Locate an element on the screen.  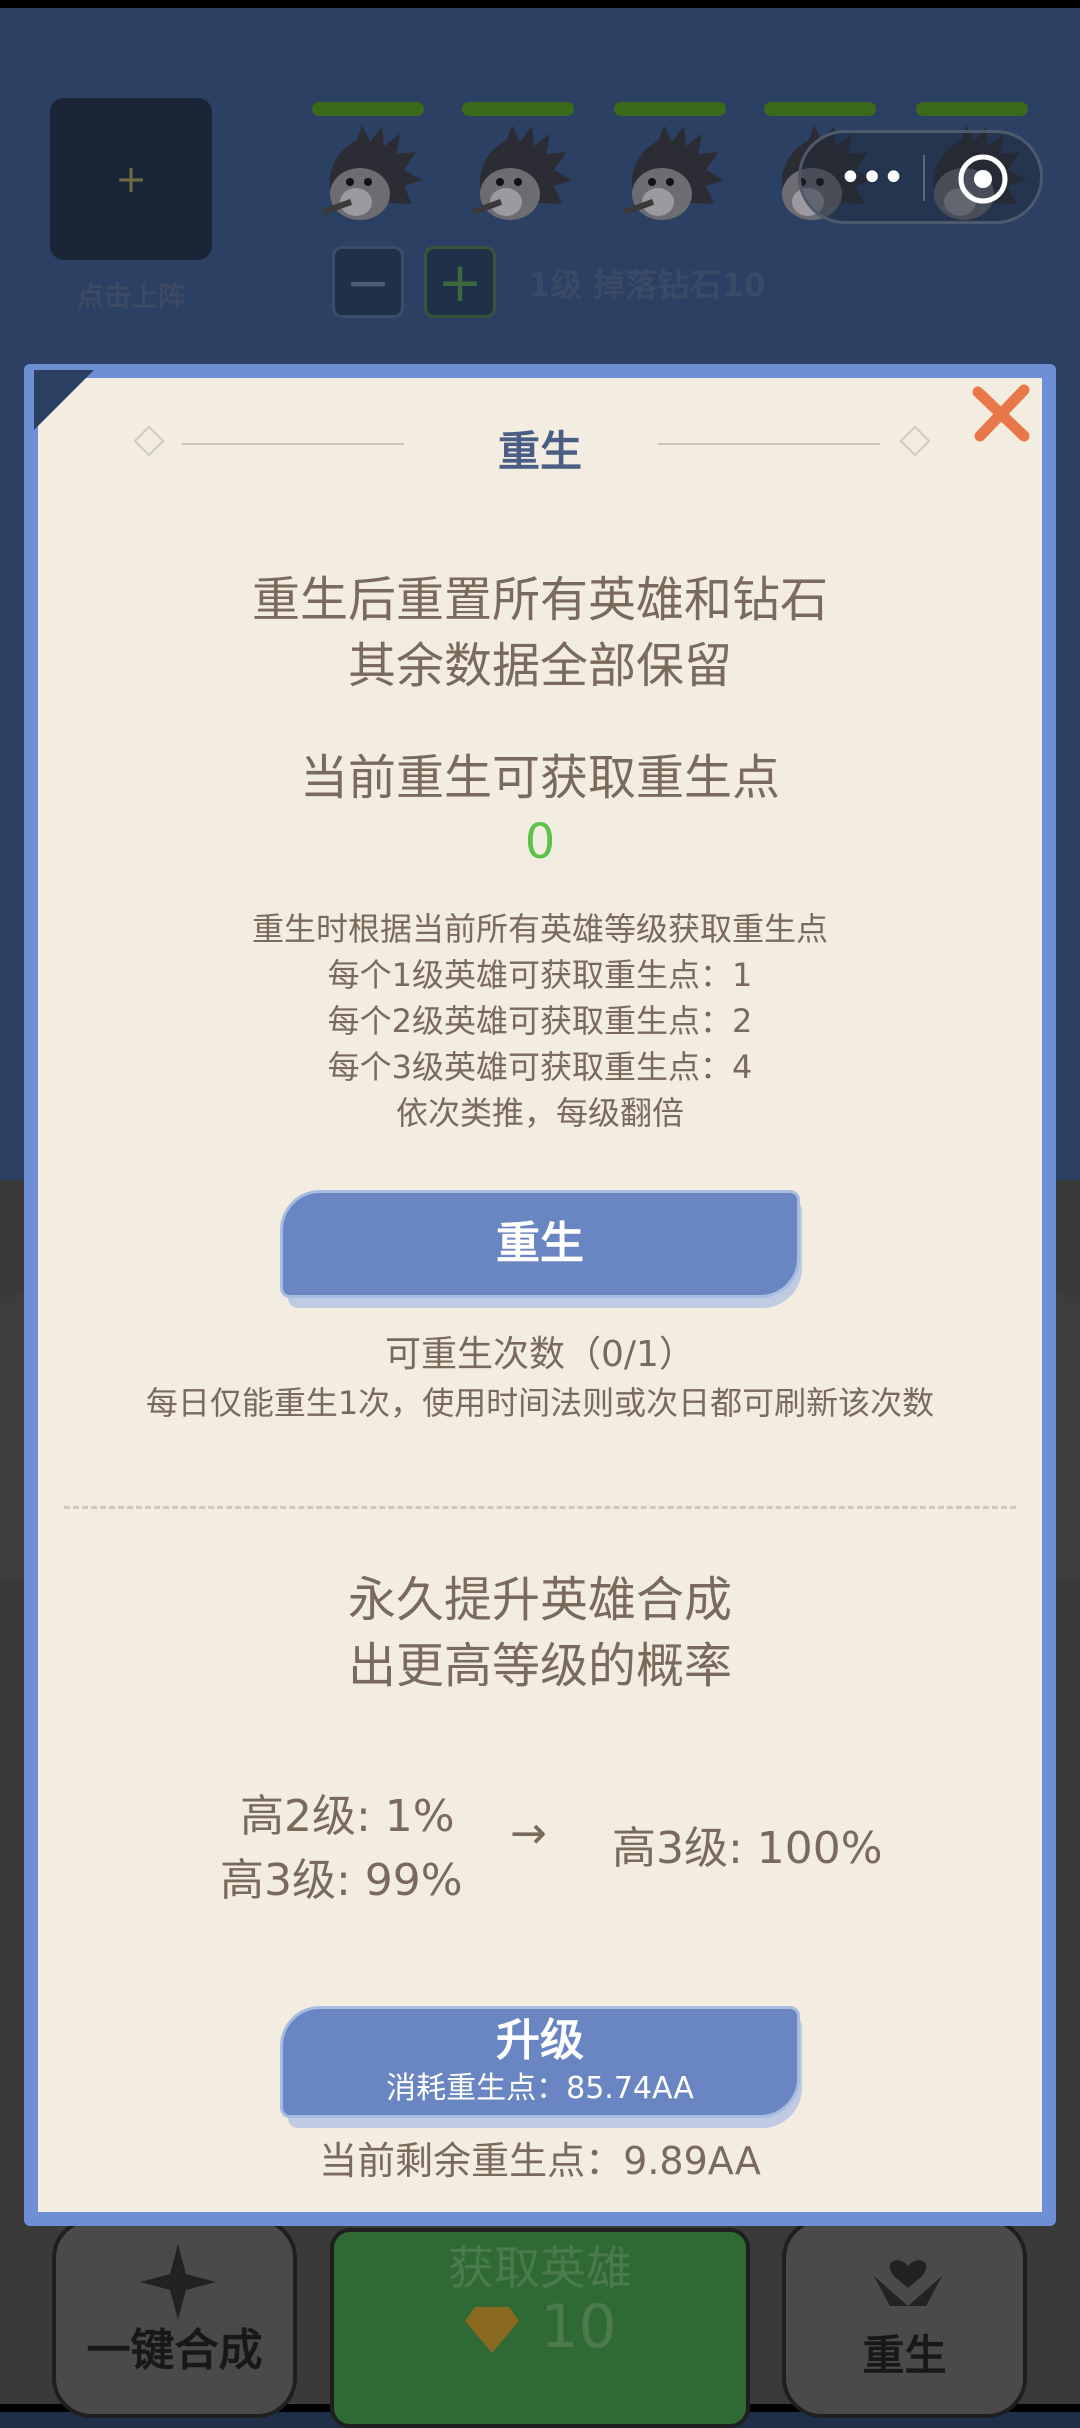
rule-line: 重生时根据当前所有英雄等级获取重生点 is located at coordinates (539, 929).